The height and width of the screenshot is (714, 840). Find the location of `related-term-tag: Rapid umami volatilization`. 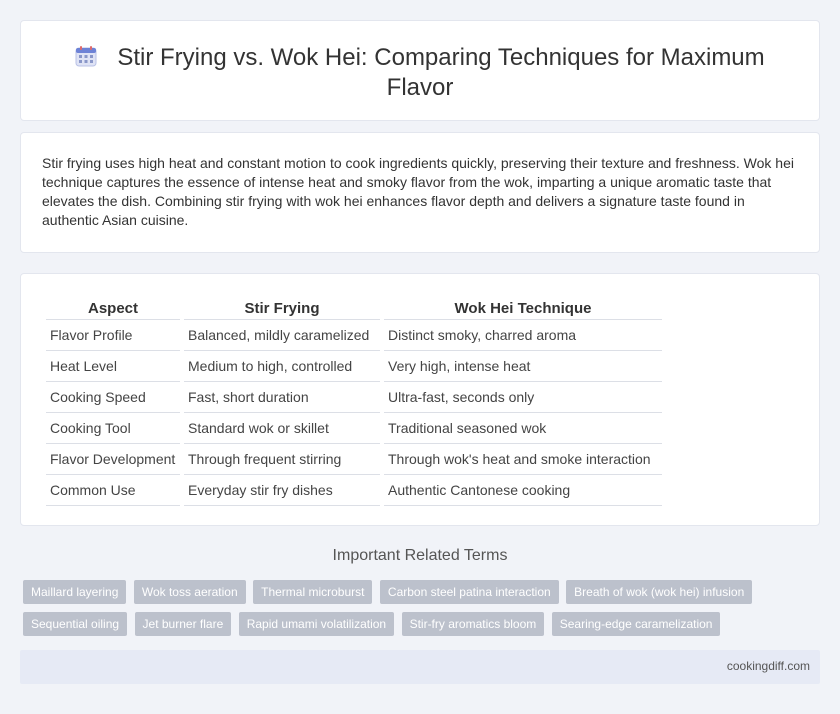

related-term-tag: Rapid umami volatilization is located at coordinates (316, 624).